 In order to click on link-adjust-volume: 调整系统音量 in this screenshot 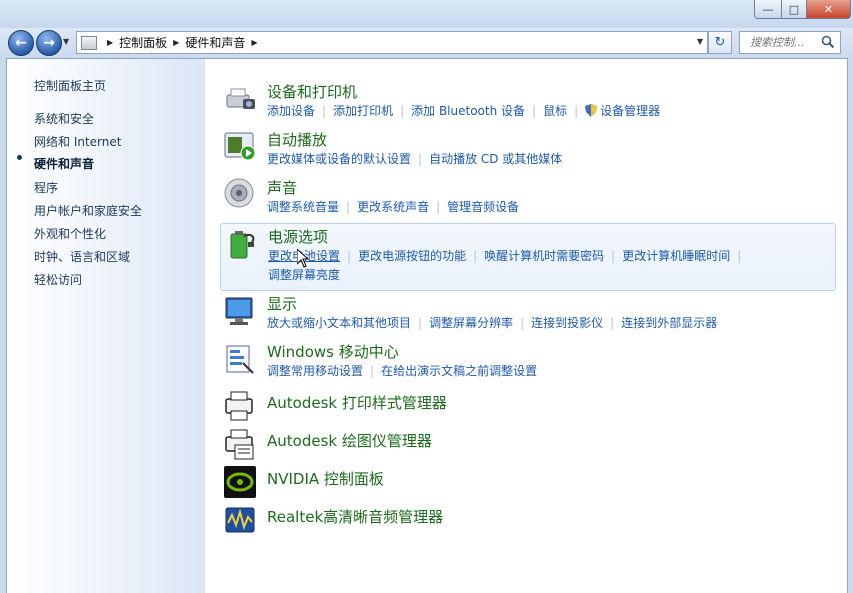, I will do `click(303, 207)`.